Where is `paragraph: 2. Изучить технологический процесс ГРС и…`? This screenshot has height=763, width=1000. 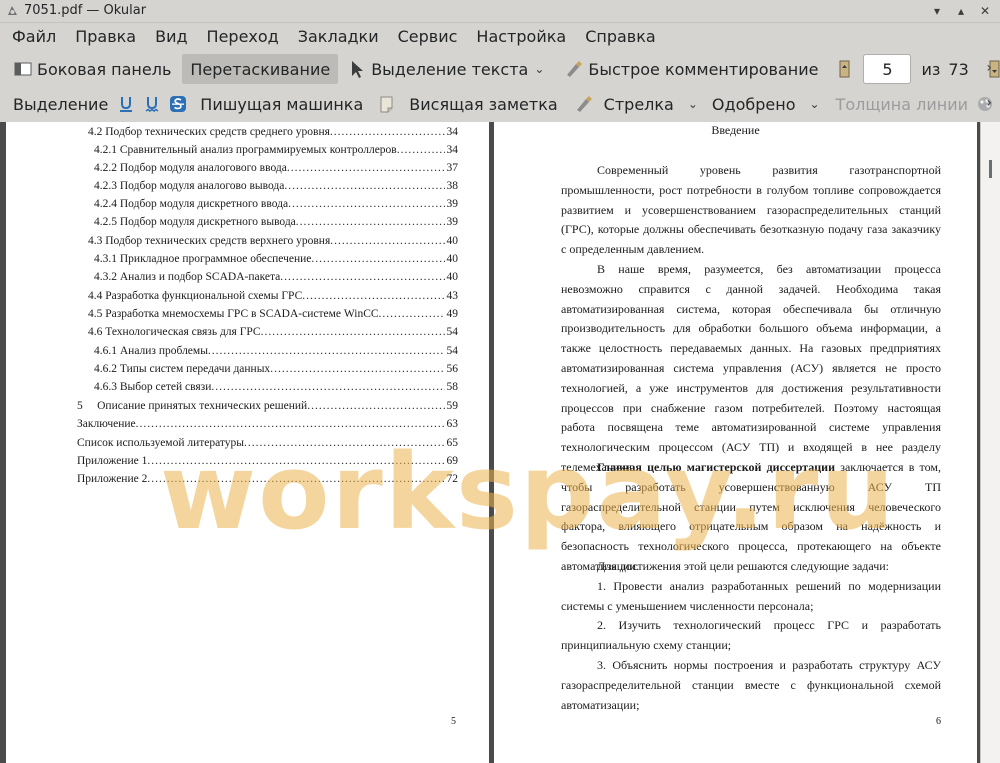
paragraph: 2. Изучить технологический процесс ГРС и… is located at coordinates (751, 635).